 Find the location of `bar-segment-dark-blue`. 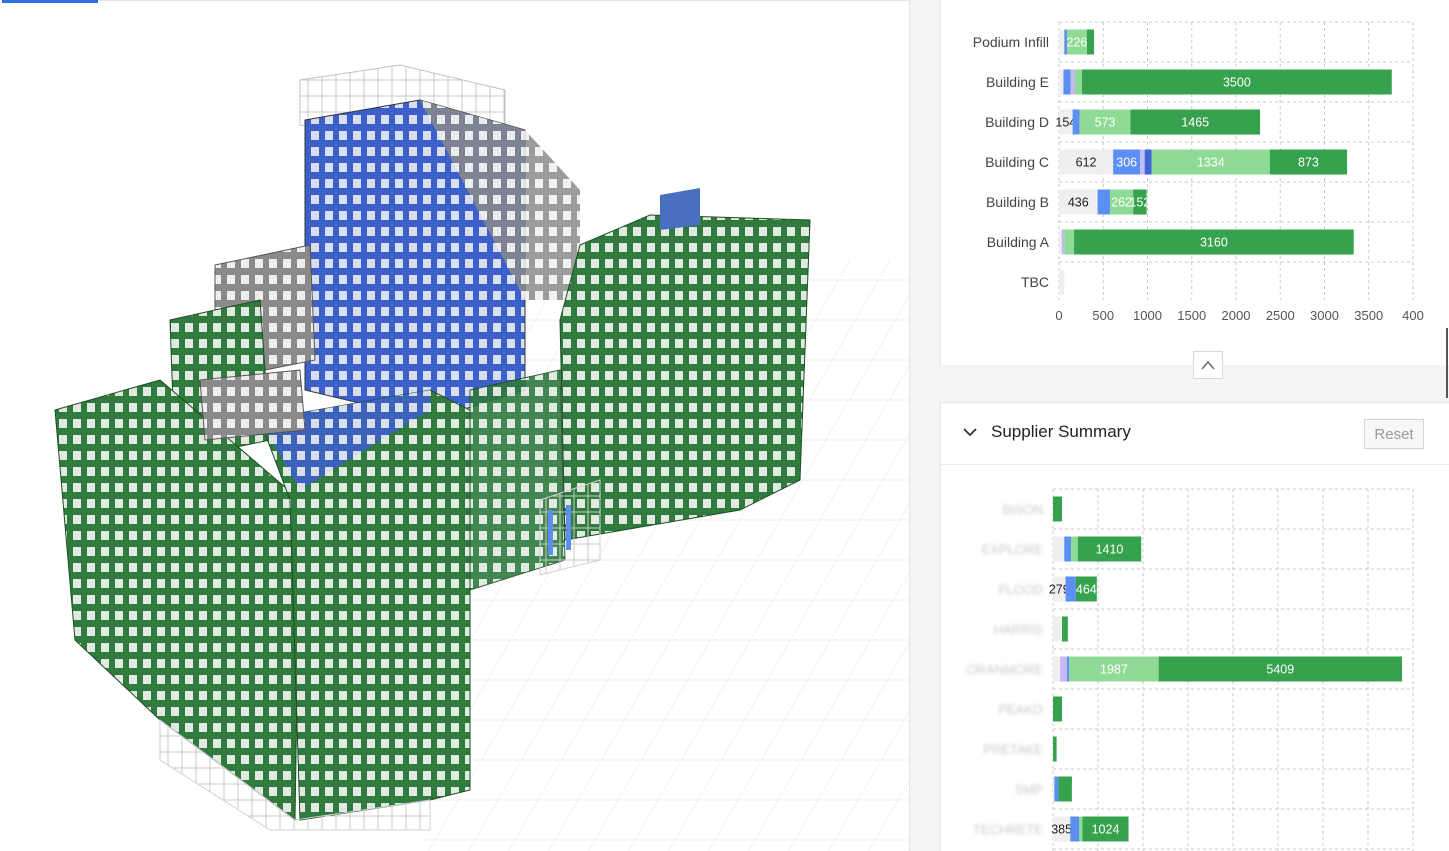

bar-segment-dark-blue is located at coordinates (1148, 162).